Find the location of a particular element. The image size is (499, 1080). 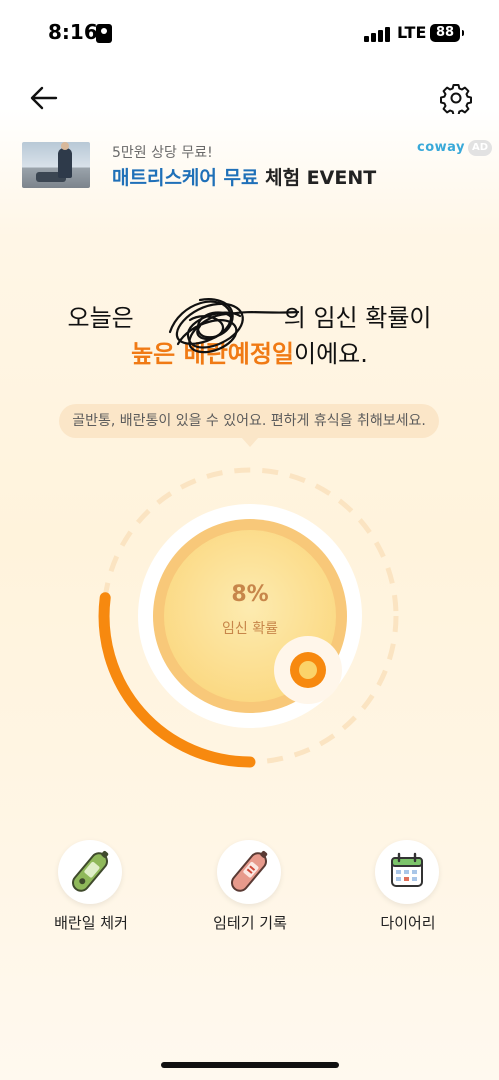

probability-label: 임신 확률 is located at coordinates (250, 629).